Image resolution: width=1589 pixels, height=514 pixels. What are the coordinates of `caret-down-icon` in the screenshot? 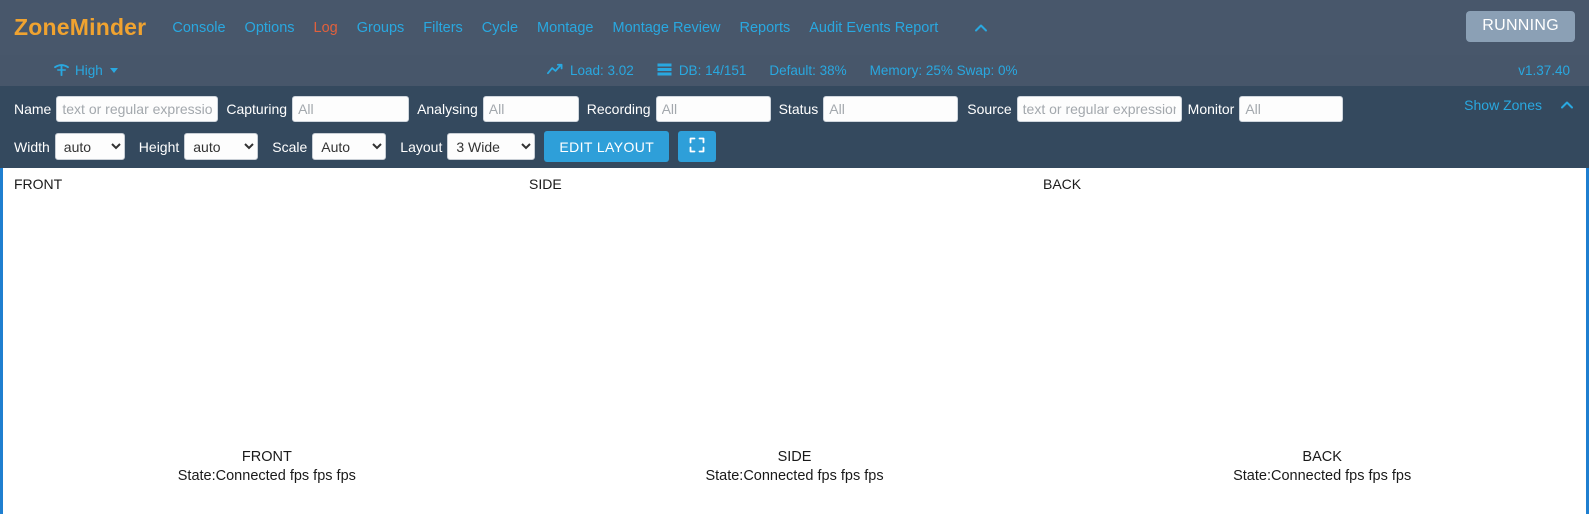 It's located at (113, 70).